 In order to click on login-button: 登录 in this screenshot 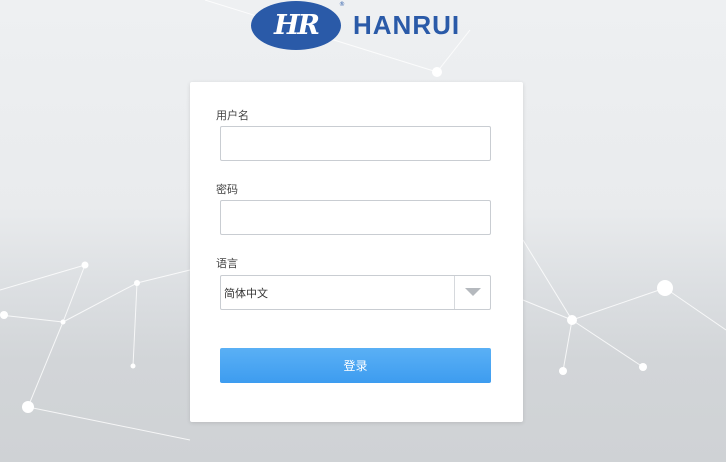, I will do `click(355, 365)`.